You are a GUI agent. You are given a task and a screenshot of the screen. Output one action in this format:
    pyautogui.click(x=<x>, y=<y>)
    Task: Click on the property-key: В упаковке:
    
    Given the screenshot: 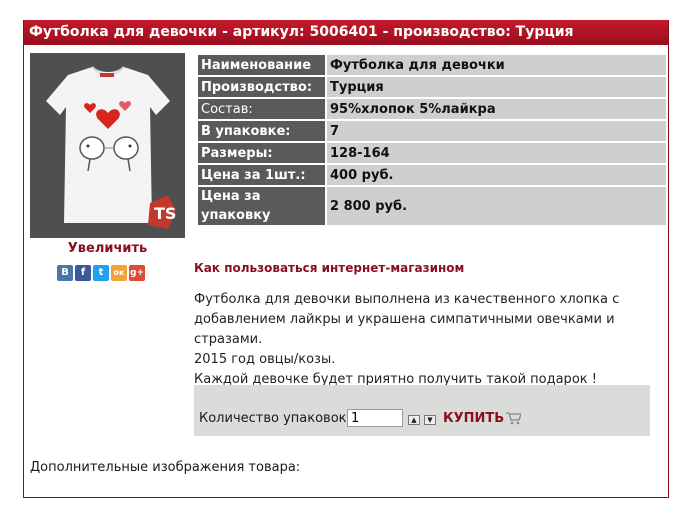 What is the action you would take?
    pyautogui.click(x=261, y=131)
    